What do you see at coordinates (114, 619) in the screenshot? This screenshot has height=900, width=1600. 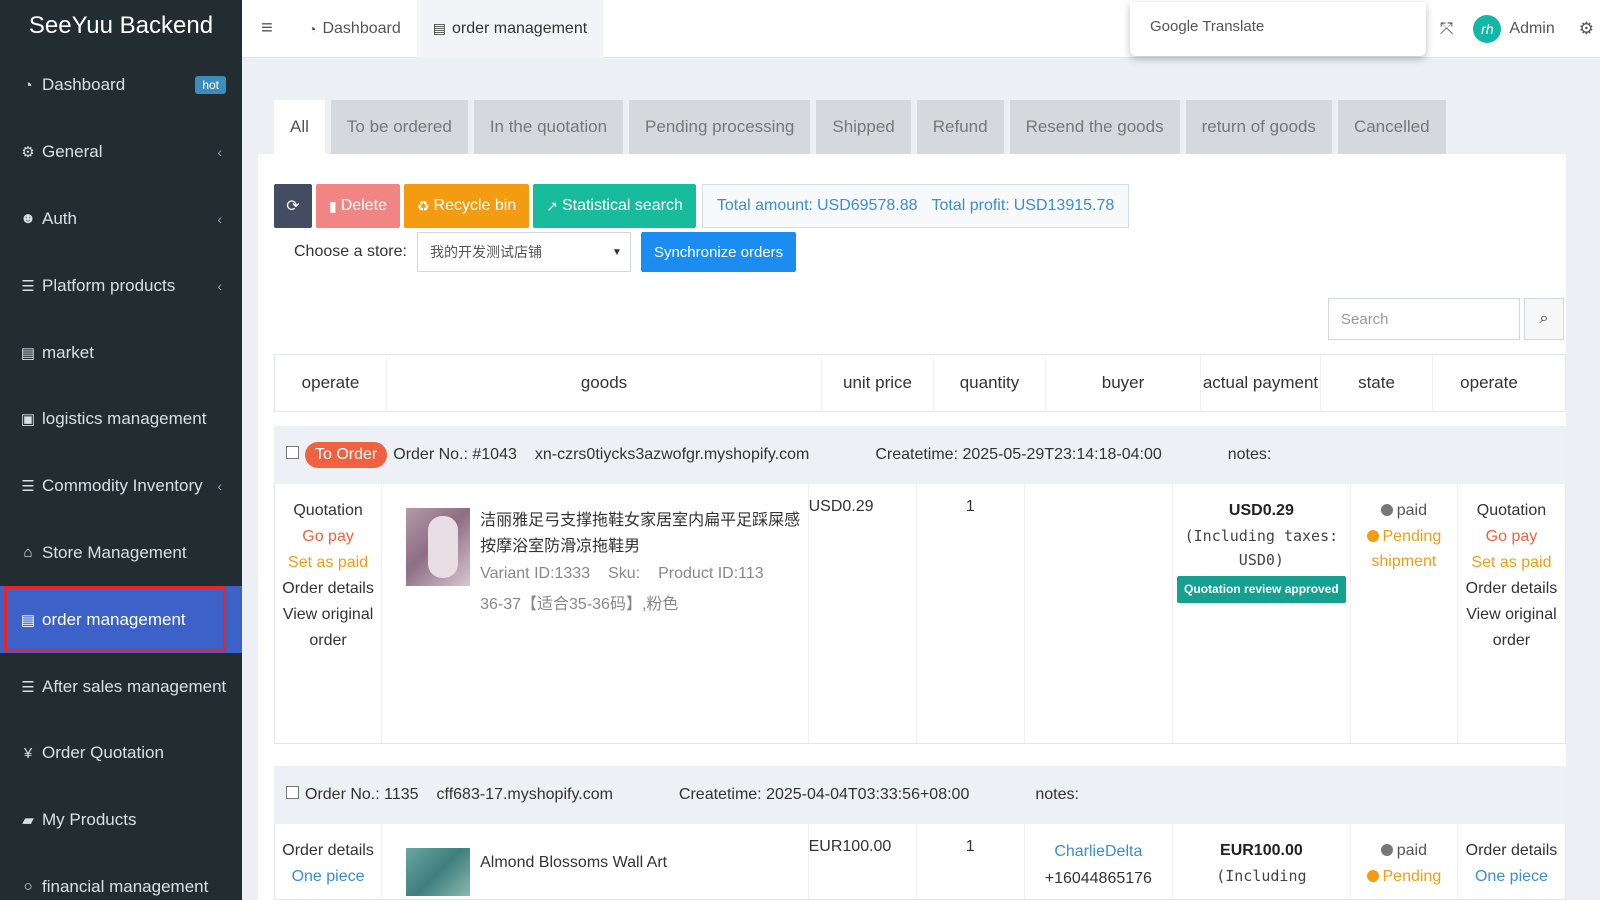 I see `sidebar-item-label: order management` at bounding box center [114, 619].